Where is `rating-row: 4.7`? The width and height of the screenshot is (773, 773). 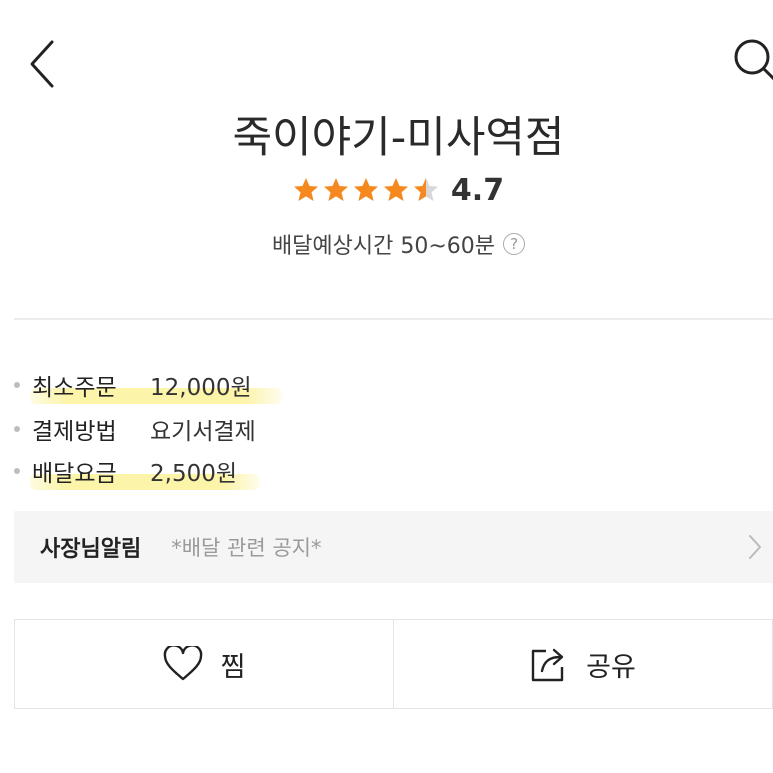 rating-row: 4.7 is located at coordinates (386, 190).